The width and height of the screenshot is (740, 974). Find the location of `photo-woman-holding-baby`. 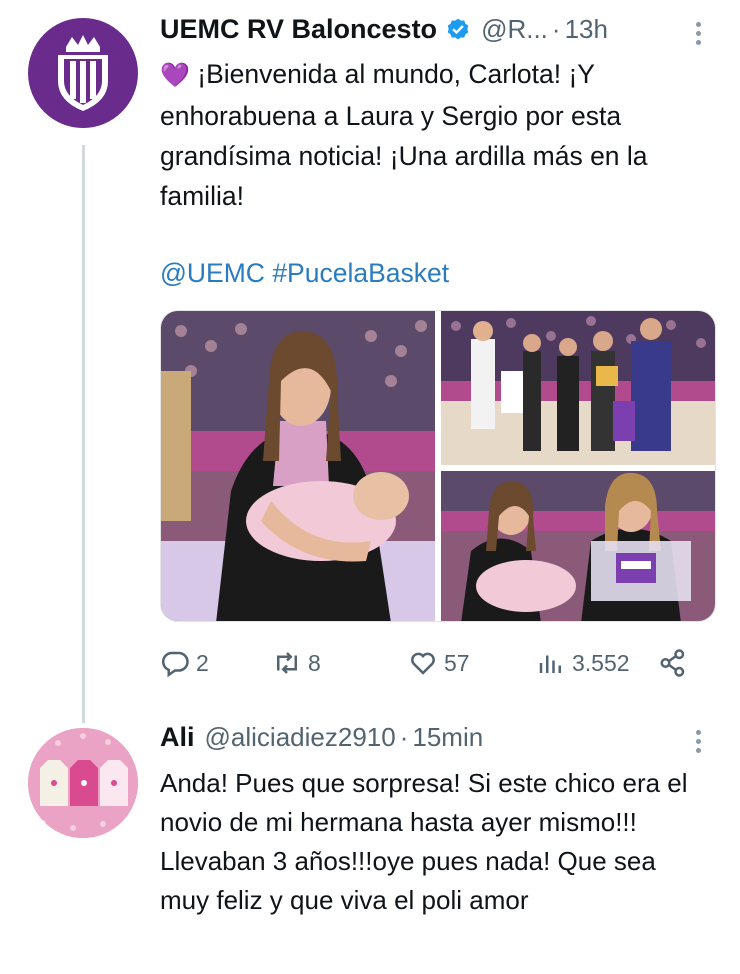

photo-woman-holding-baby is located at coordinates (298, 466).